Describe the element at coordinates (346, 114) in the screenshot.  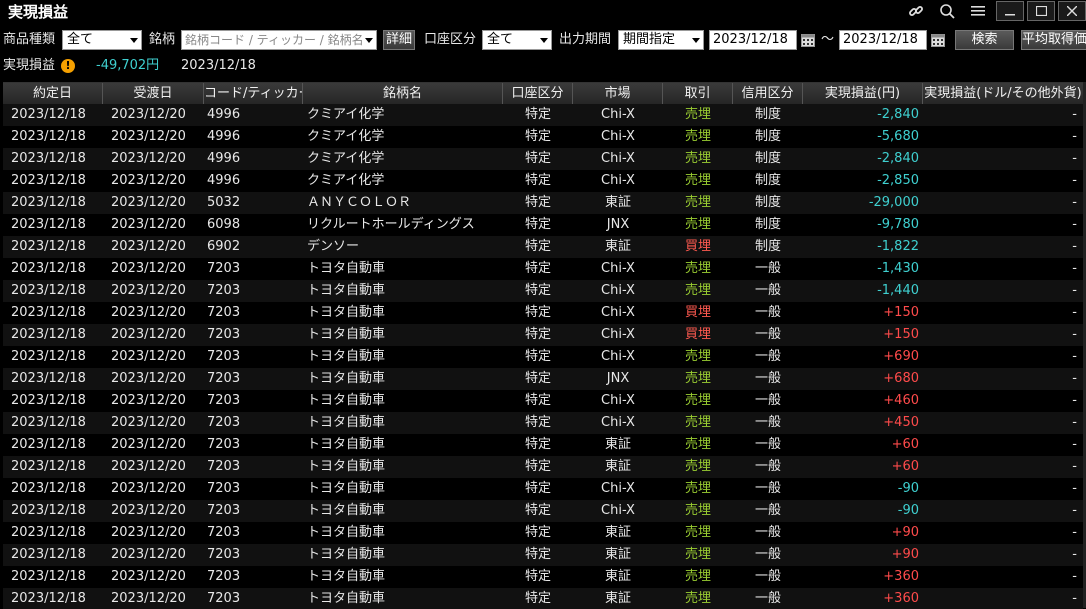
I see `stock-name-cell: クミアイ化学` at that location.